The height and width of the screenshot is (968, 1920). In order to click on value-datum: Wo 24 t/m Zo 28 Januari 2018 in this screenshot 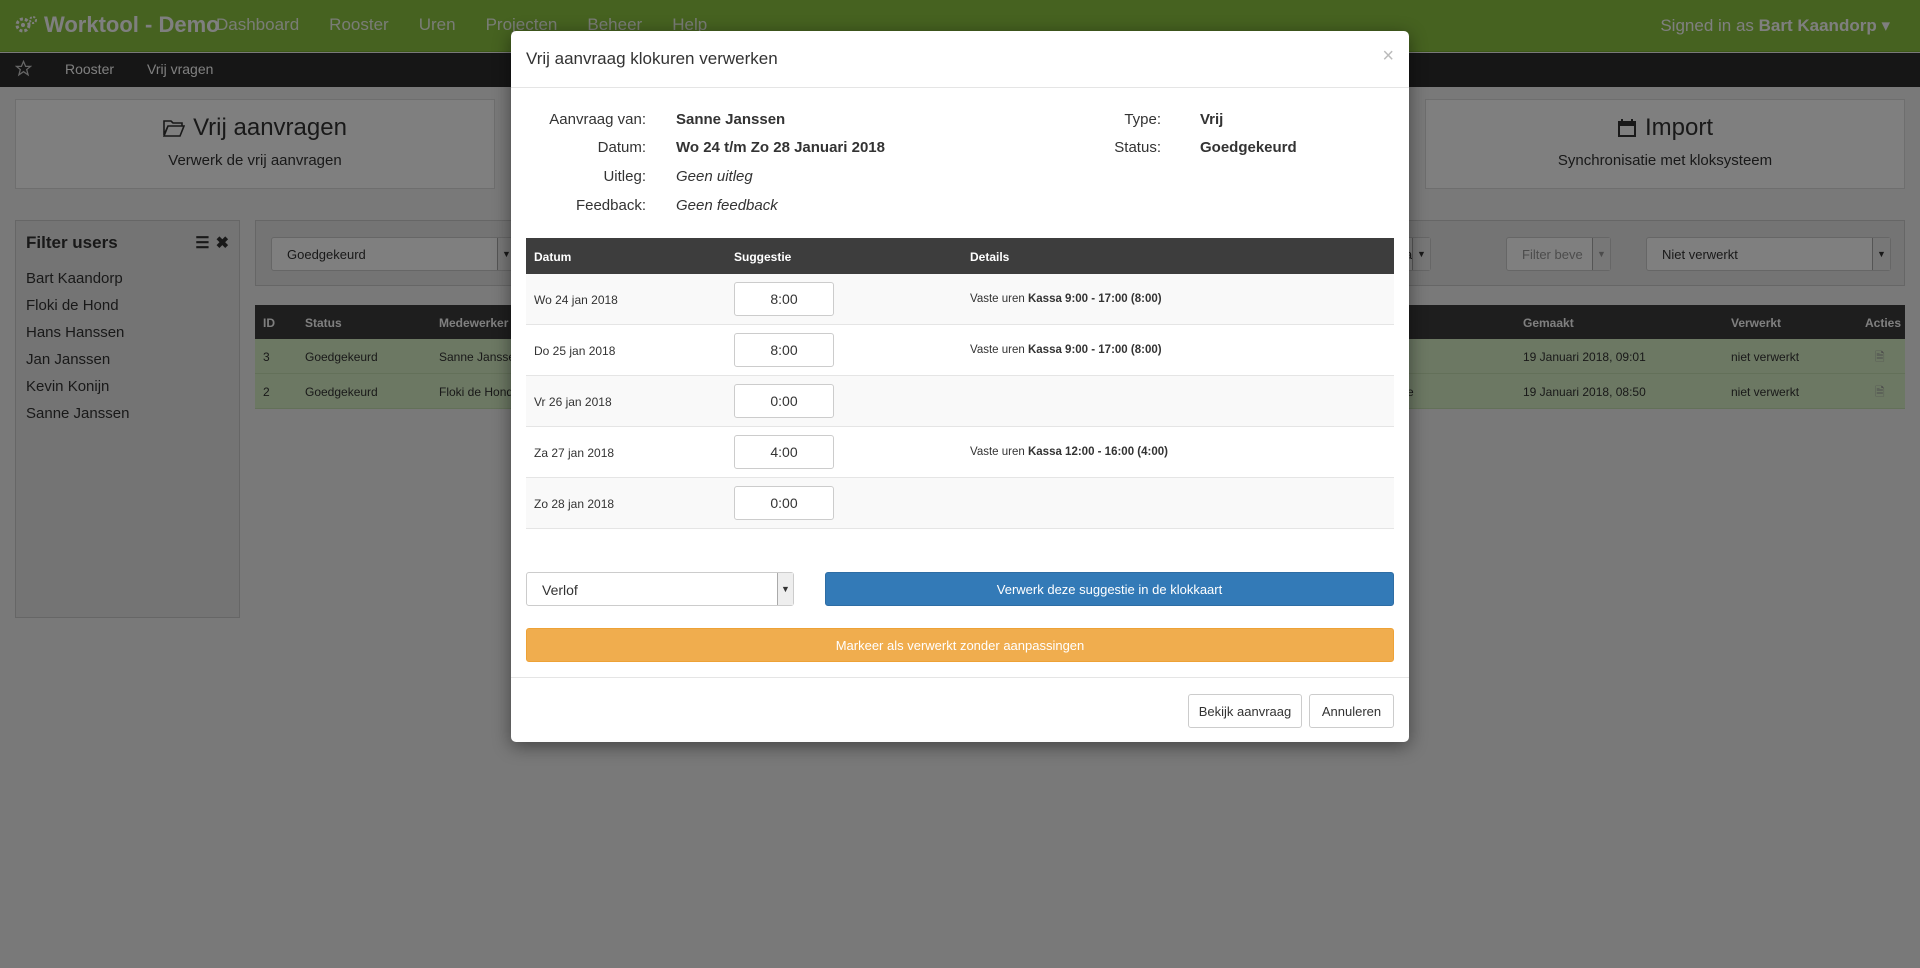, I will do `click(780, 147)`.